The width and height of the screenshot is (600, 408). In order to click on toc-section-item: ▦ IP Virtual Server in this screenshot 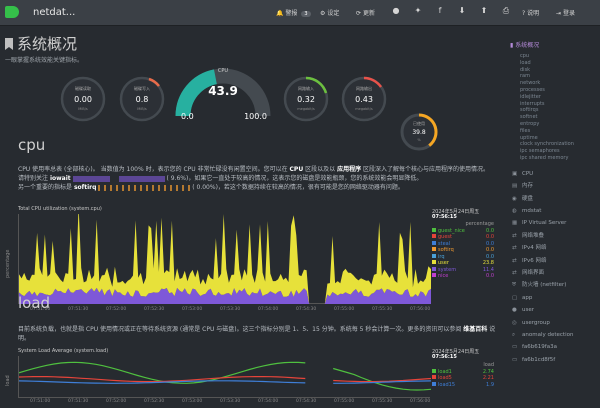, I will do `click(554, 223)`.